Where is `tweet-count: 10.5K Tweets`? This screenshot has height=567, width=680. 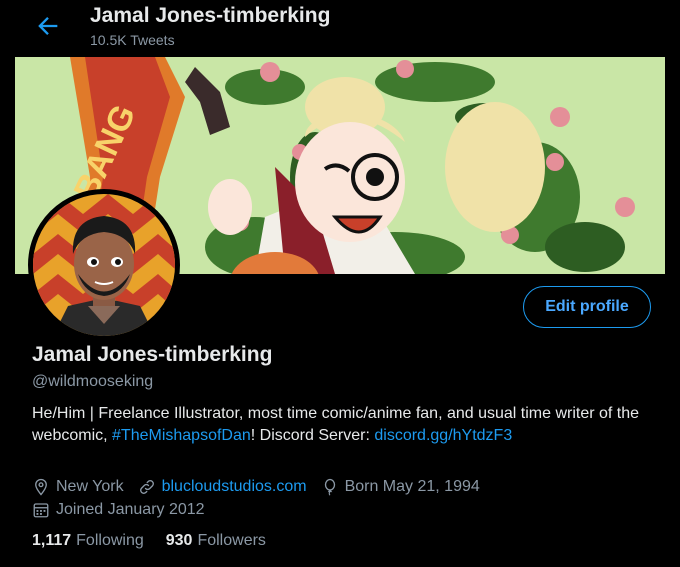 tweet-count: 10.5K Tweets is located at coordinates (132, 40).